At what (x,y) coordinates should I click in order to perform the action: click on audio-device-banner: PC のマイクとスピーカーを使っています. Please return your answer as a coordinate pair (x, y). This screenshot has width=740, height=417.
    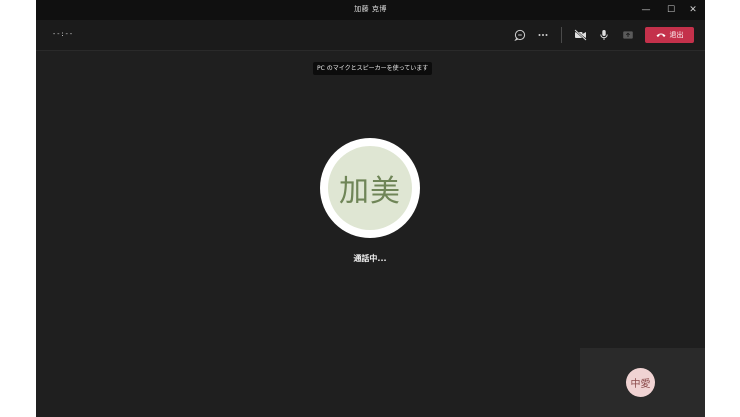
    Looking at the image, I should click on (373, 68).